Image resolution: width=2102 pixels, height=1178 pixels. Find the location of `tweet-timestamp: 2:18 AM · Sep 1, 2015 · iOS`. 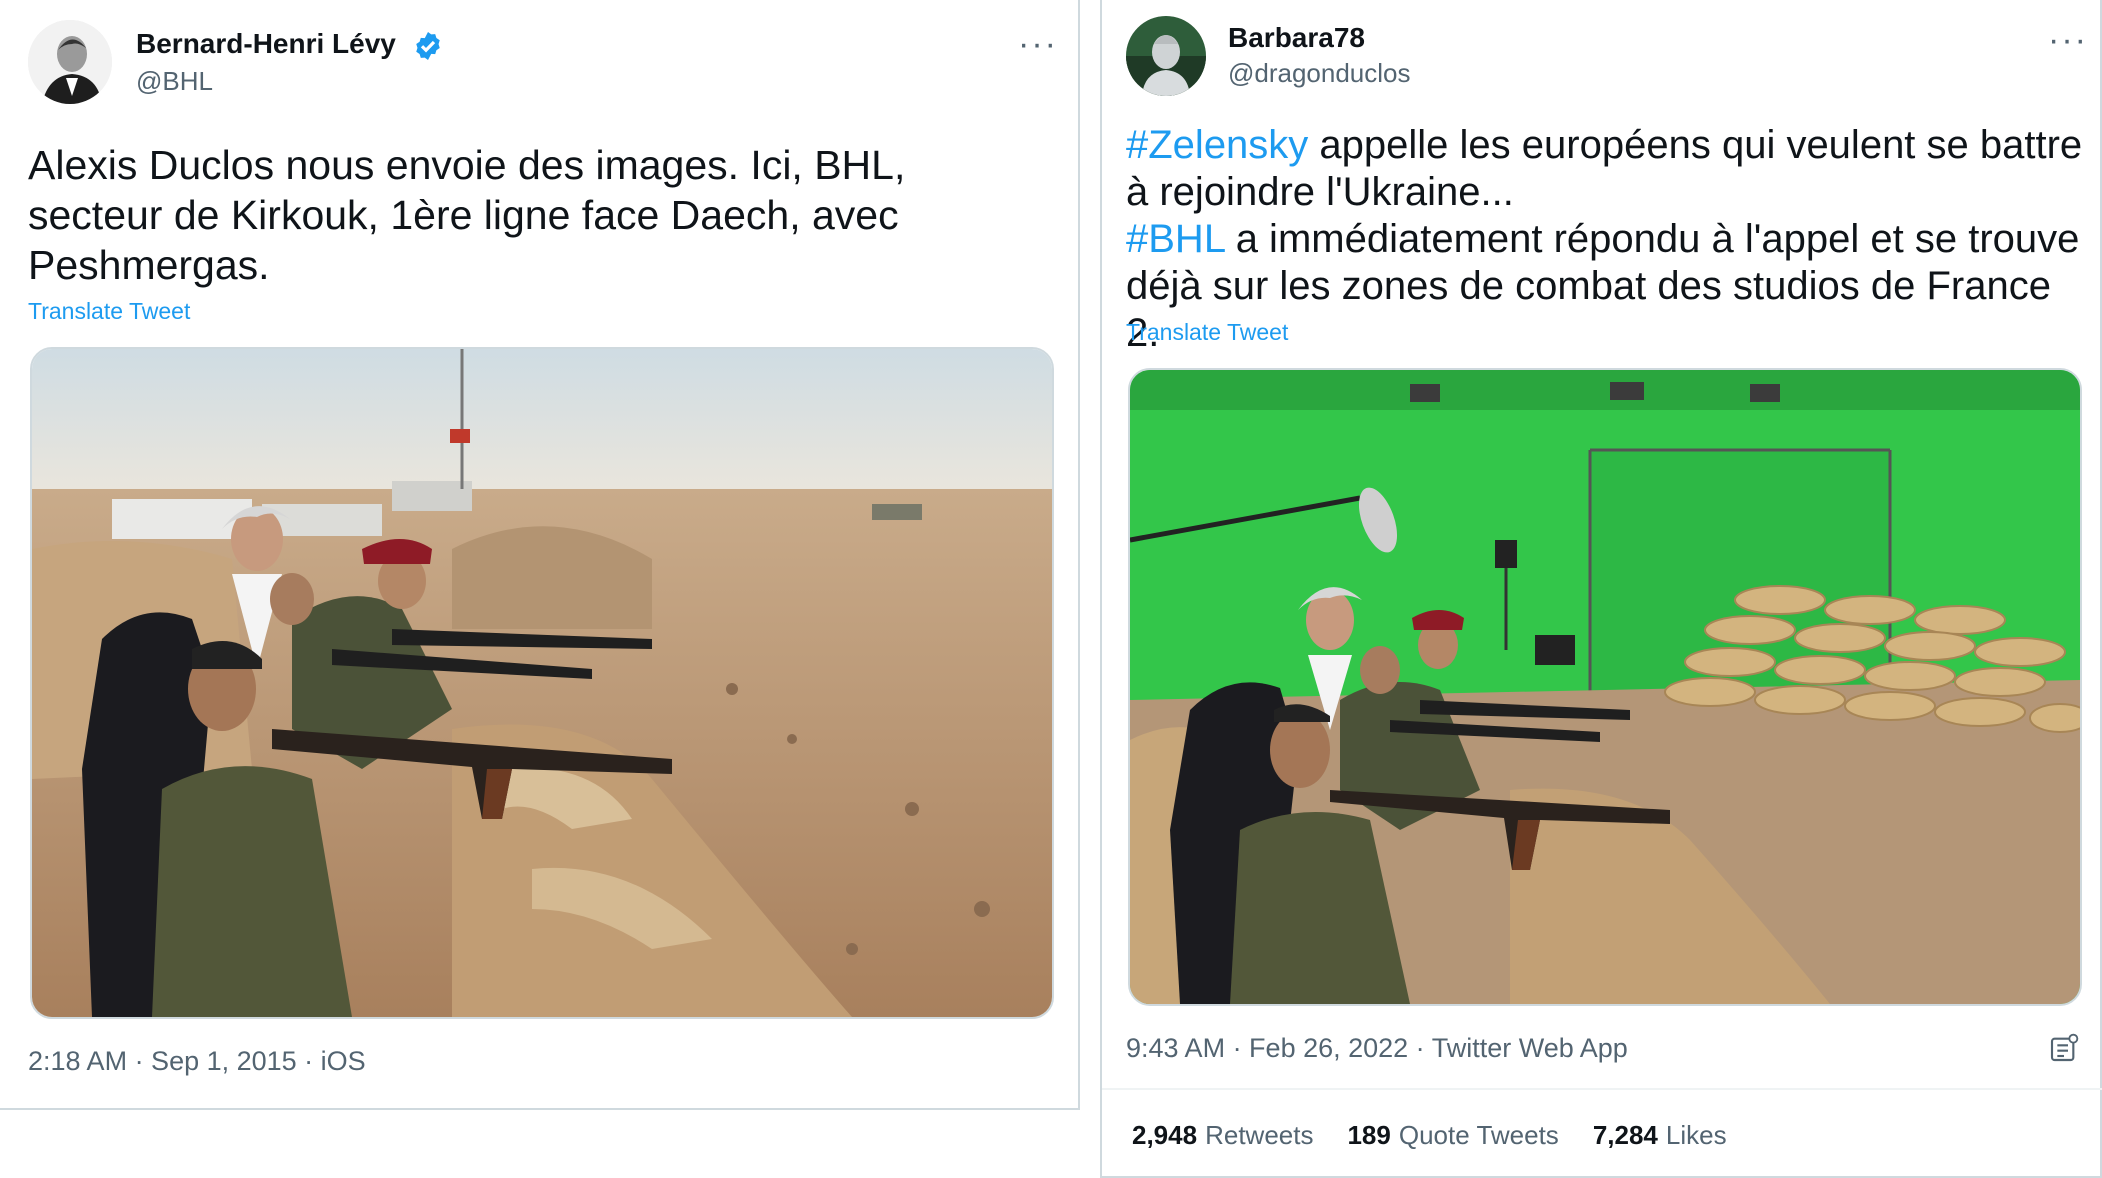

tweet-timestamp: 2:18 AM · Sep 1, 2015 · iOS is located at coordinates (197, 1061).